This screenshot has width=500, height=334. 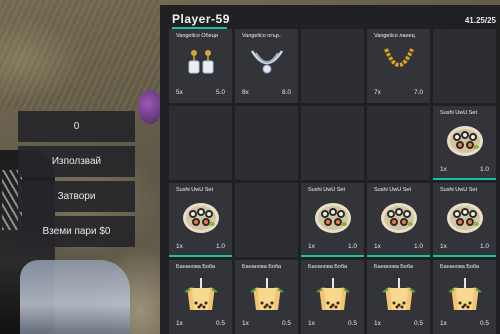 What do you see at coordinates (286, 92) in the screenshot?
I see `slot-weight: 8.0` at bounding box center [286, 92].